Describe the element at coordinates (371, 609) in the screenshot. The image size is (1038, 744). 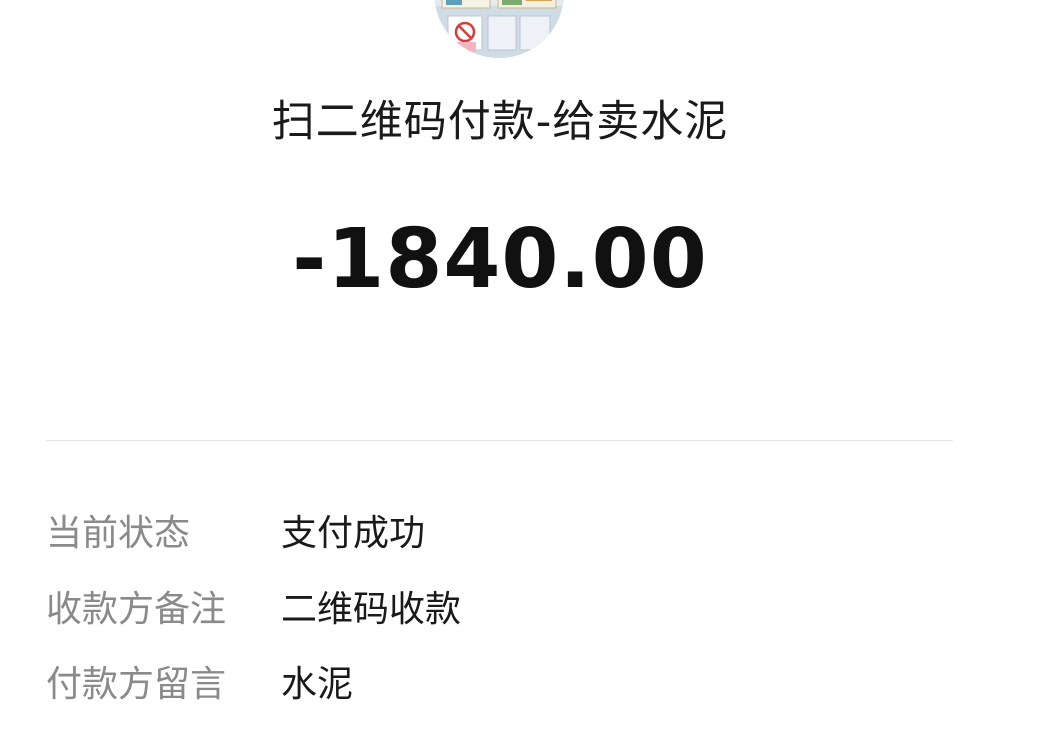
I see `detail-value: 二维码收款` at that location.